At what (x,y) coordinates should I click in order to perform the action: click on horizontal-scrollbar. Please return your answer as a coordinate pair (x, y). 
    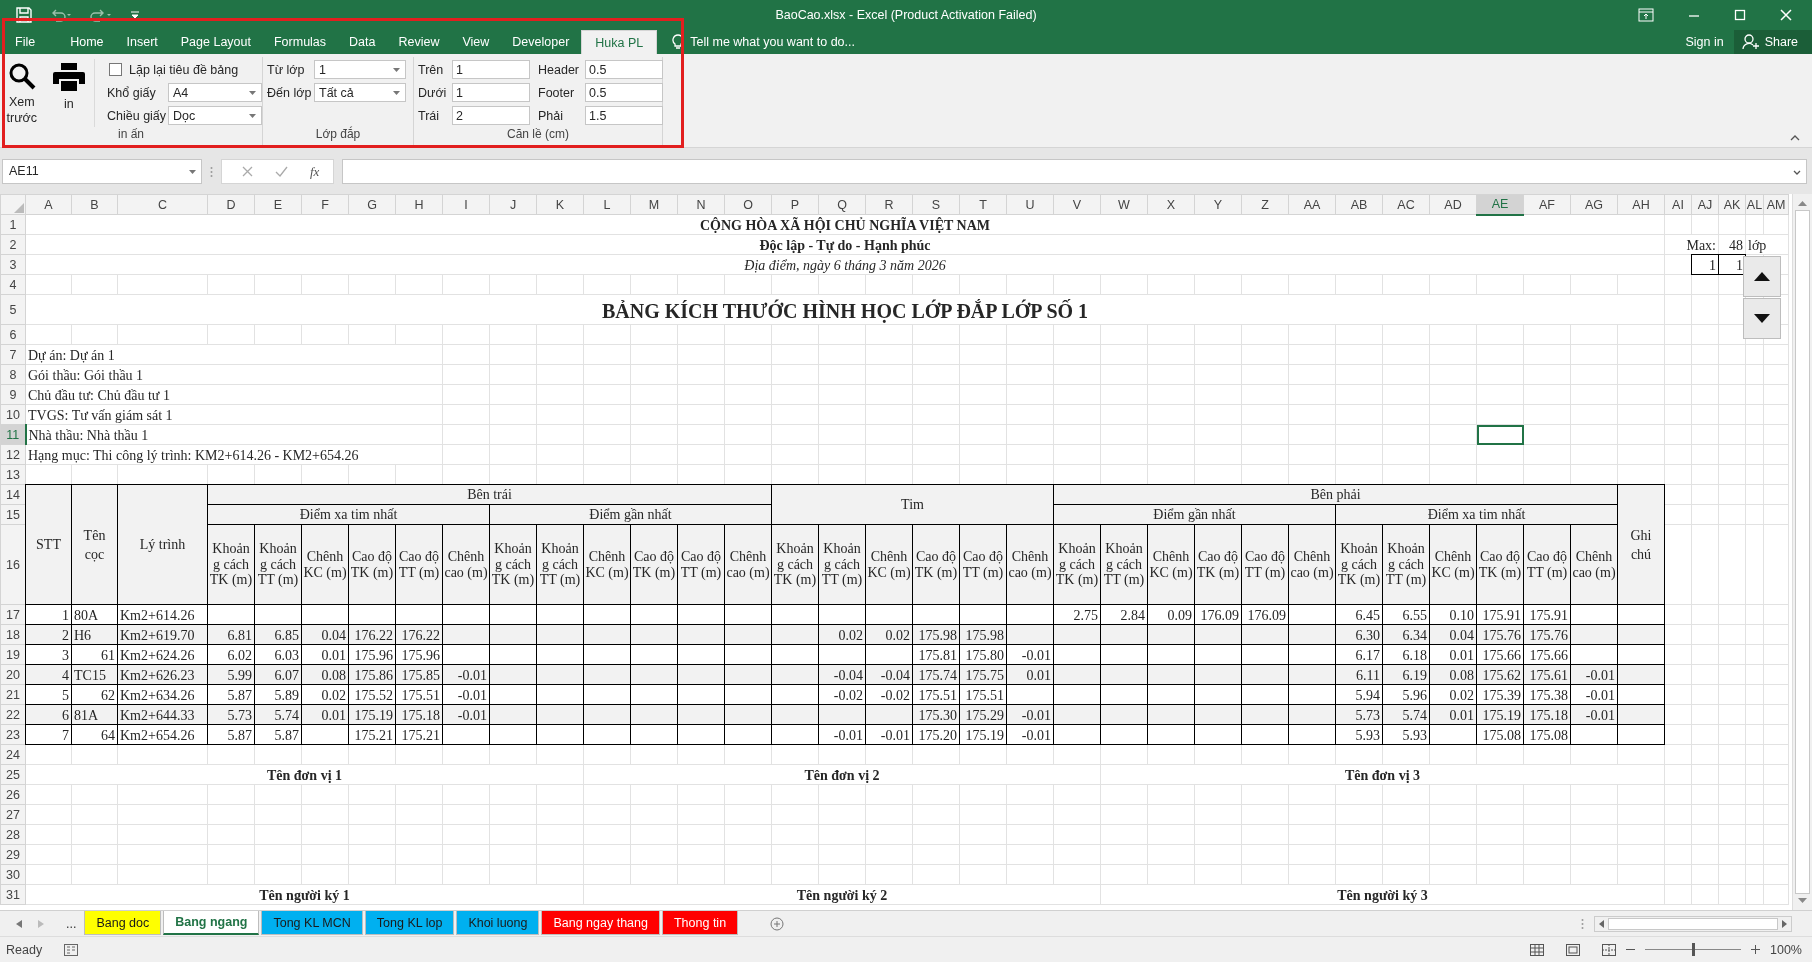
    Looking at the image, I should click on (1693, 923).